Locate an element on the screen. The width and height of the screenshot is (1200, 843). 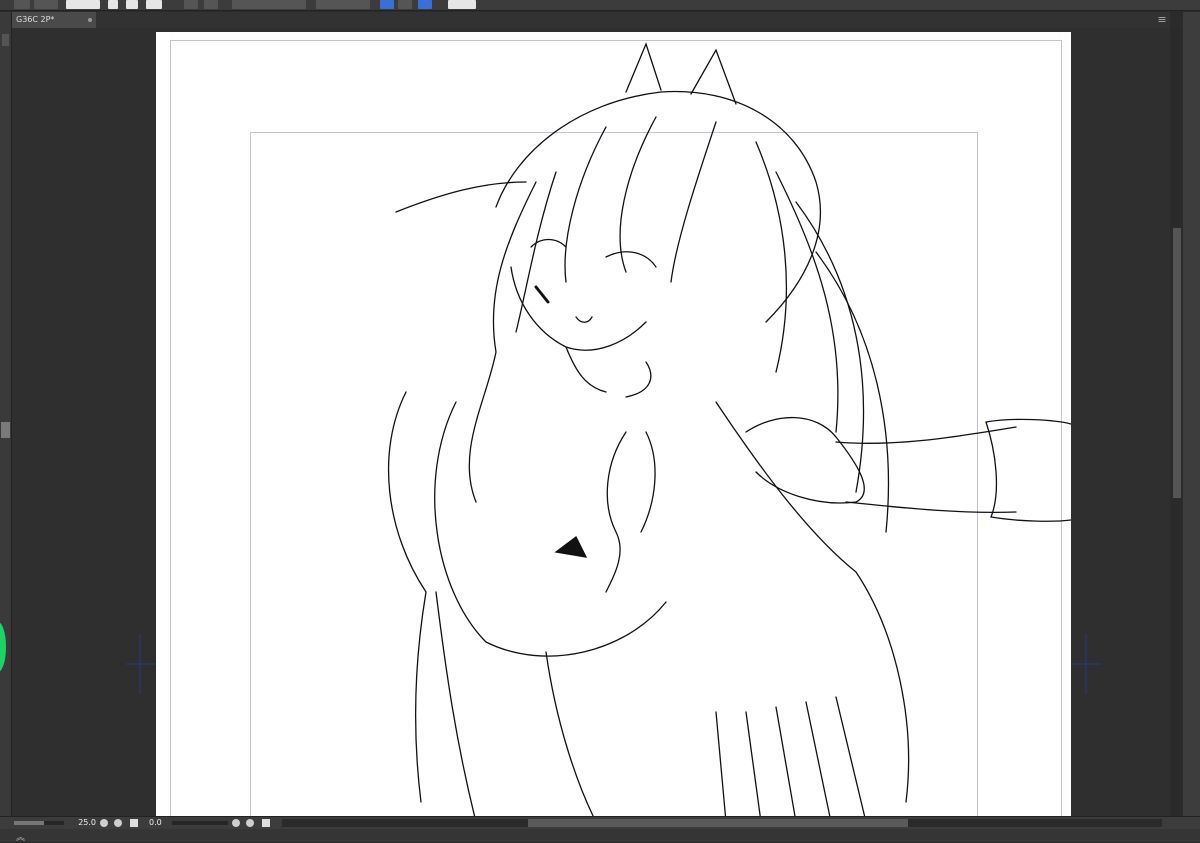
rotation-slider is located at coordinates (200, 823).